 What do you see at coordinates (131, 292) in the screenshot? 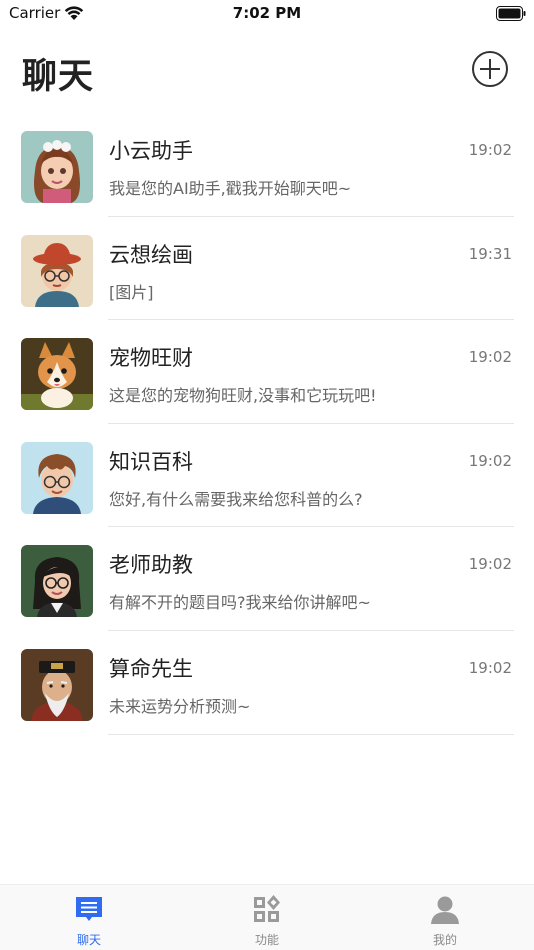
I see `chat-preview: [图片]` at bounding box center [131, 292].